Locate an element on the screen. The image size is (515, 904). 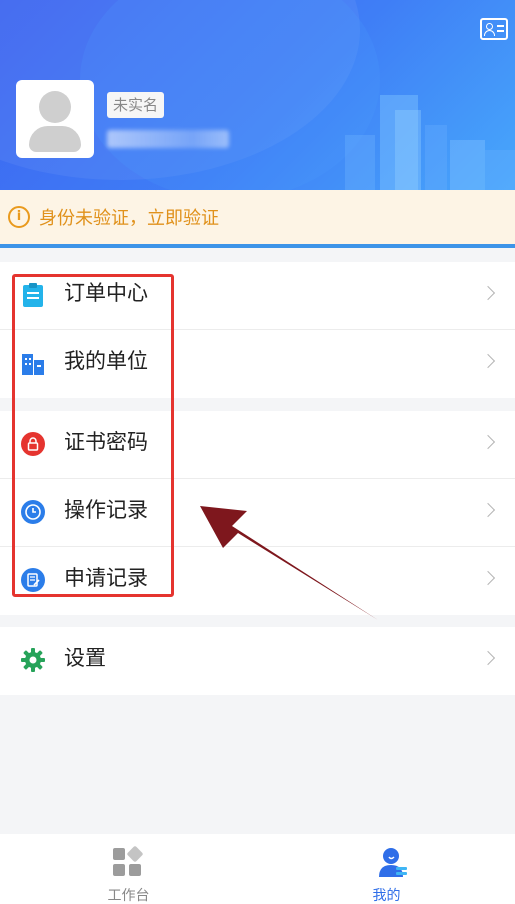
menu-item-operation-records: 操作记录 is located at coordinates (257, 513).